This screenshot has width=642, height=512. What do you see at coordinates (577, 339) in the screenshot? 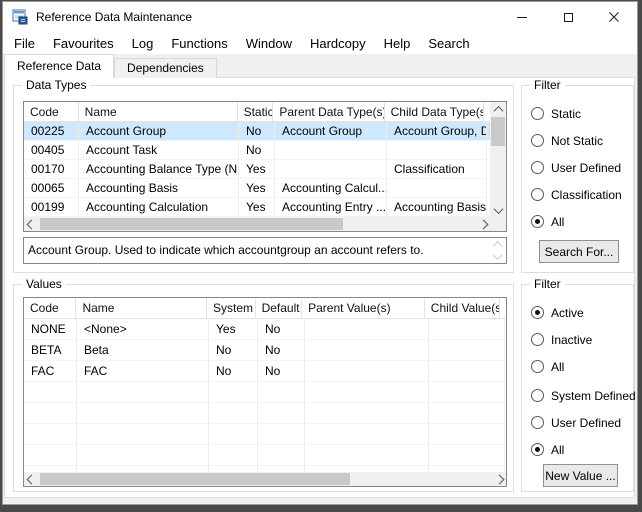
I see `values-filter-option-inactive: Inactive` at bounding box center [577, 339].